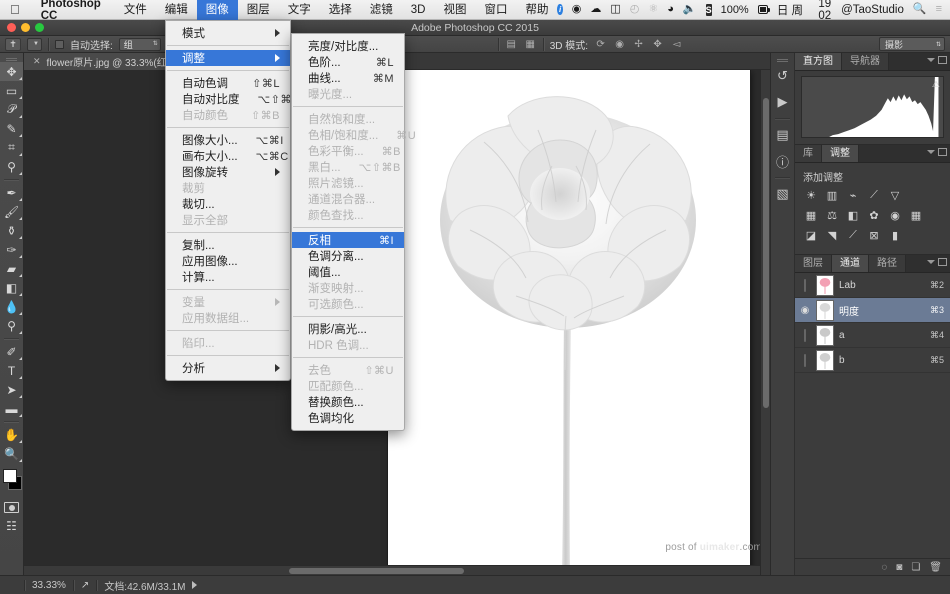  What do you see at coordinates (884, 567) in the screenshot?
I see `load-selection-icon: ◌` at bounding box center [884, 567].